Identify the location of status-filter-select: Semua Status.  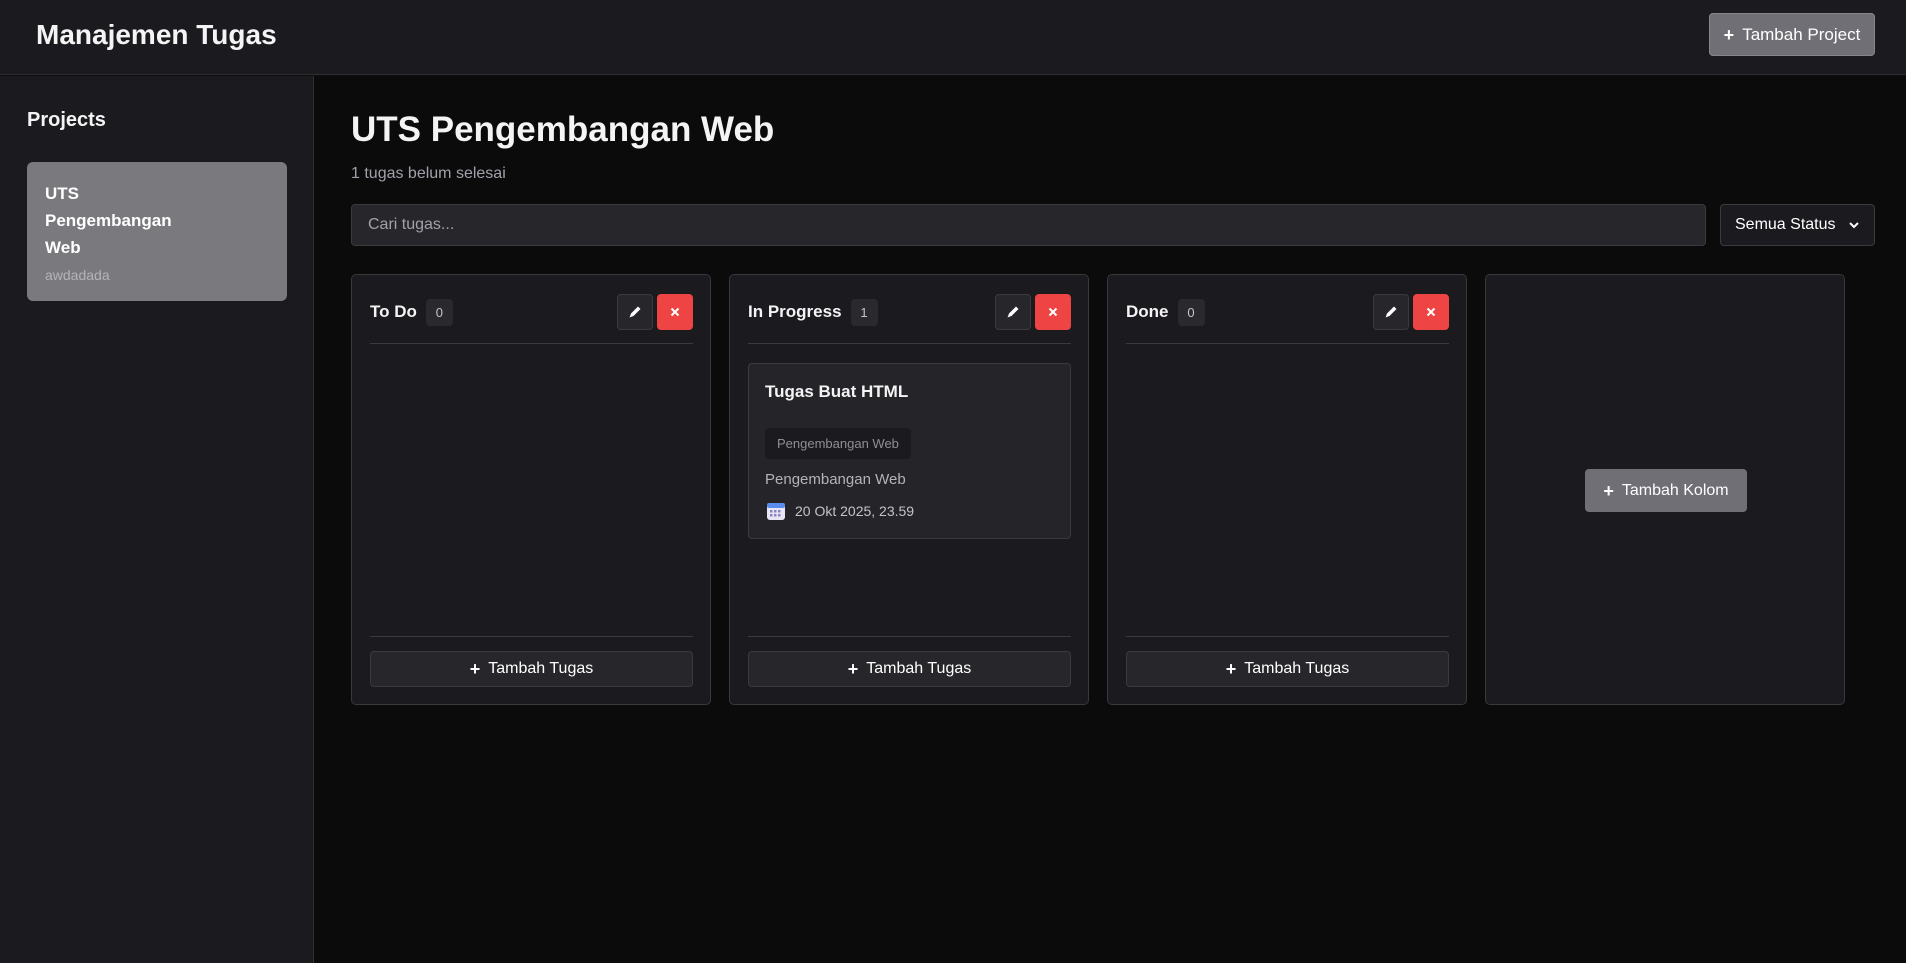
(1797, 225).